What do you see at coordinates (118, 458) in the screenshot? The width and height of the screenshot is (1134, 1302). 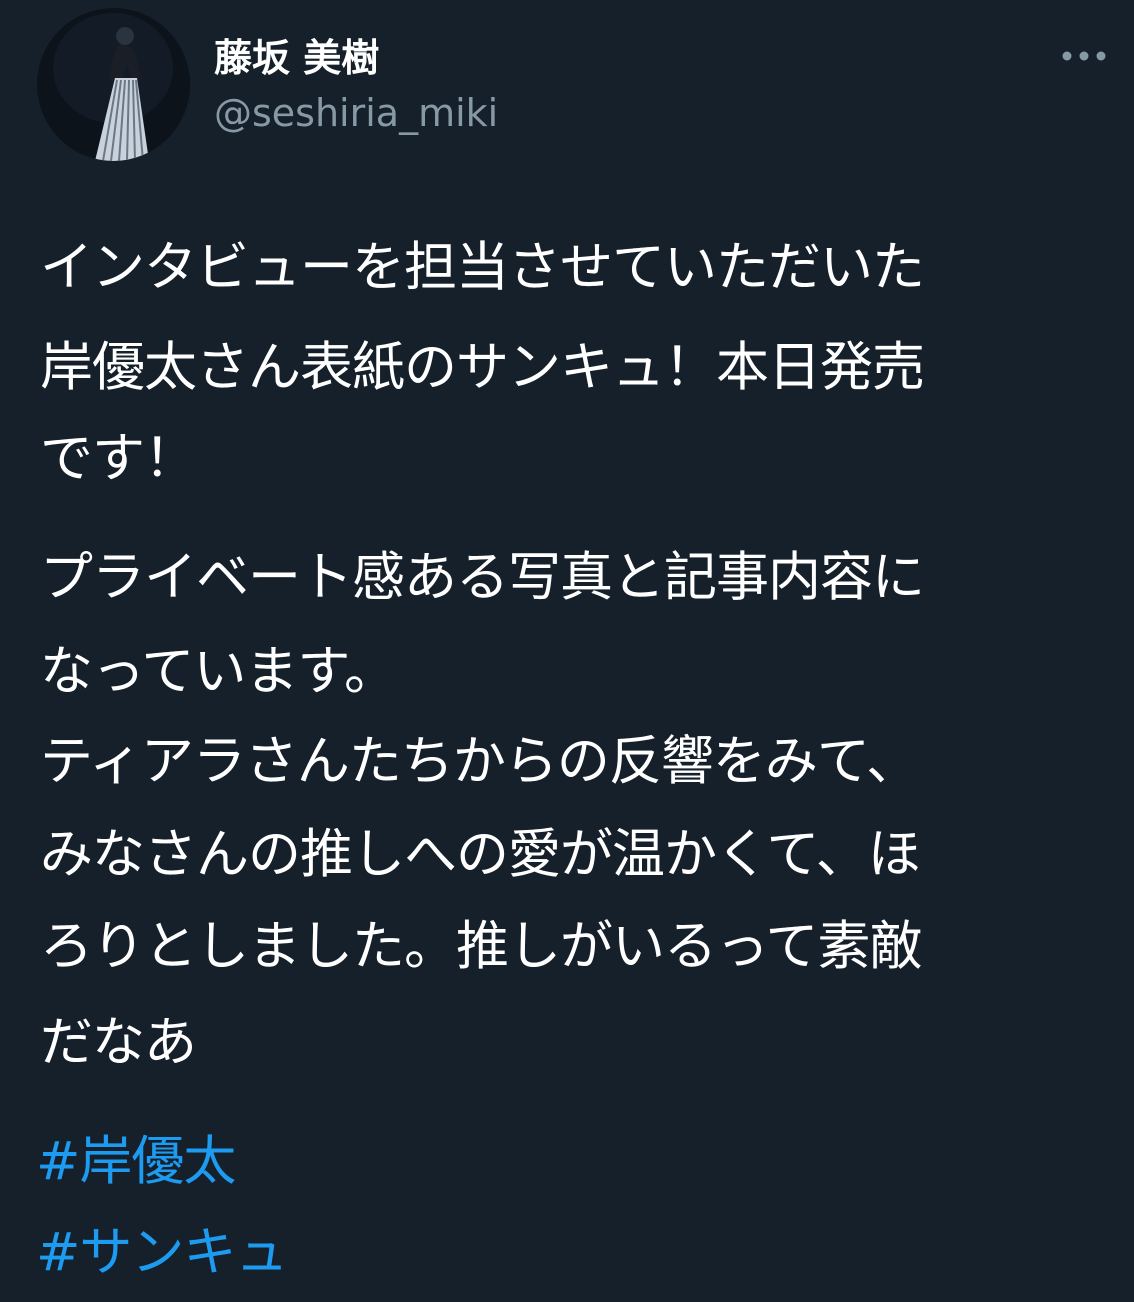 I see `tweet-text-line: です！` at bounding box center [118, 458].